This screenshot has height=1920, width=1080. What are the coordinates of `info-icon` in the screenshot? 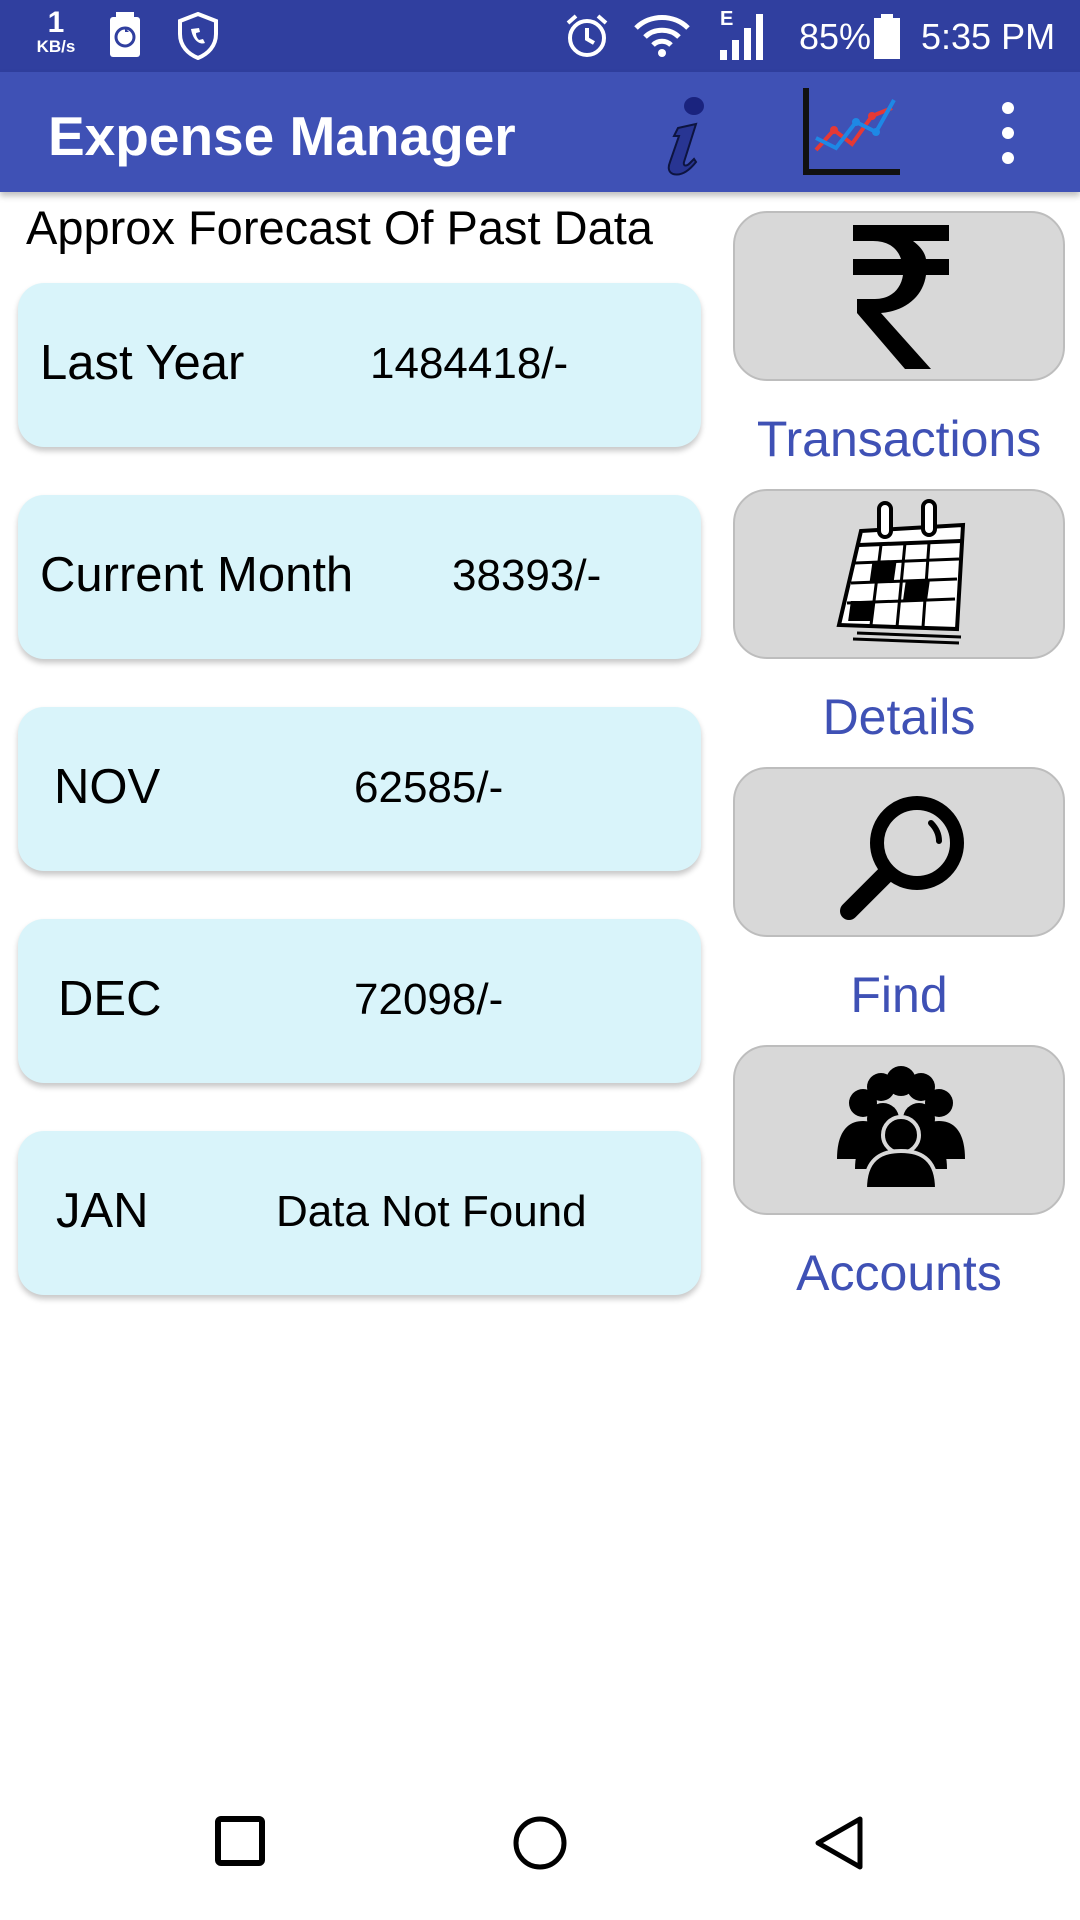 It's located at (685, 137).